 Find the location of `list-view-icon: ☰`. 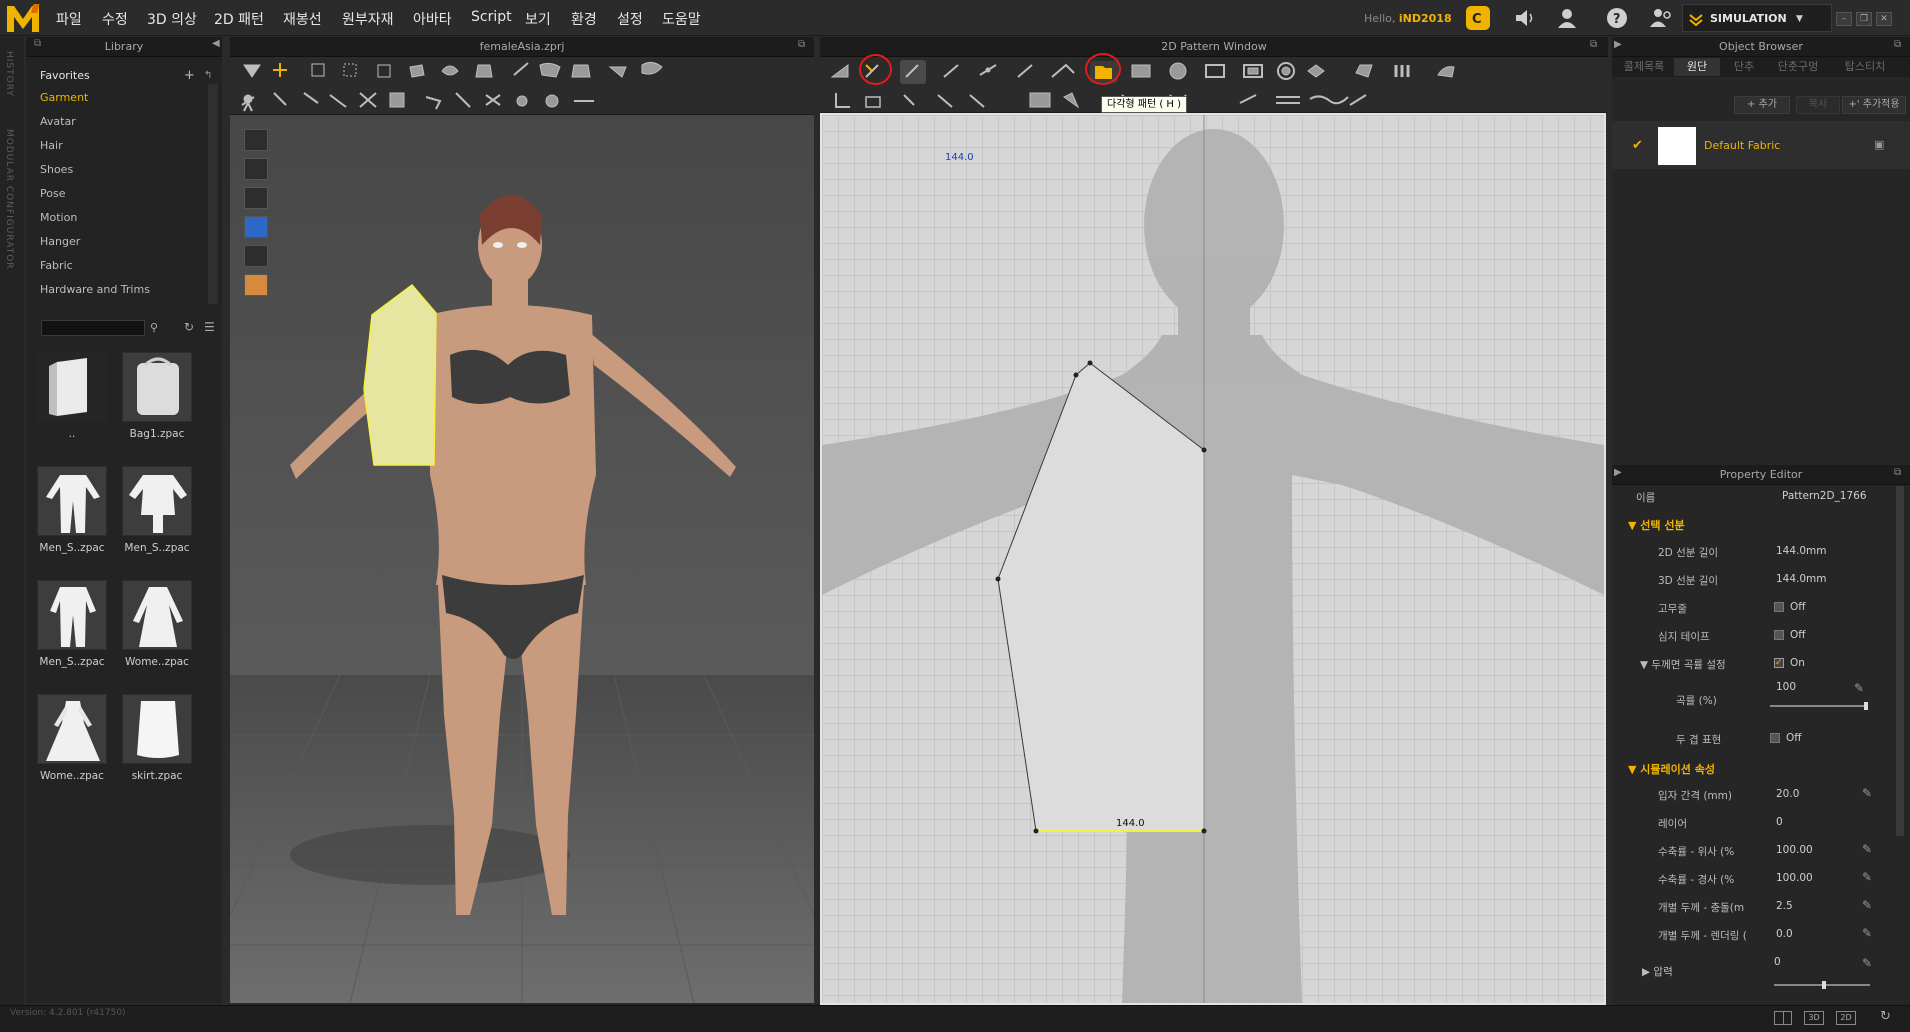

list-view-icon: ☰ is located at coordinates (209, 327).